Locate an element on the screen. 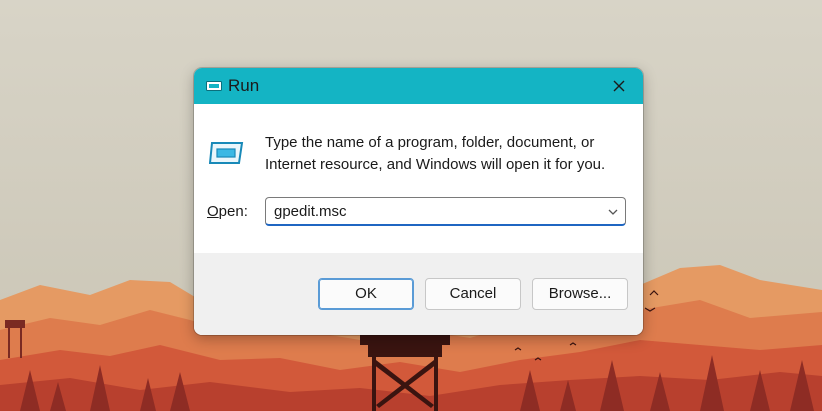 Image resolution: width=822 pixels, height=411 pixels. open-label-text: pen: is located at coordinates (233, 211).